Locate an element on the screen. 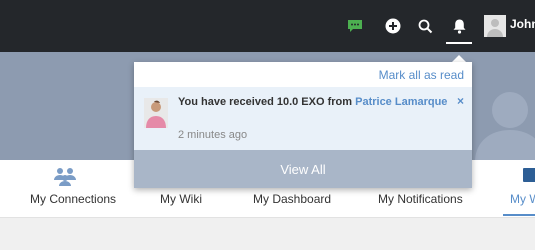 This screenshot has height=250, width=535. user-name: John is located at coordinates (522, 24).